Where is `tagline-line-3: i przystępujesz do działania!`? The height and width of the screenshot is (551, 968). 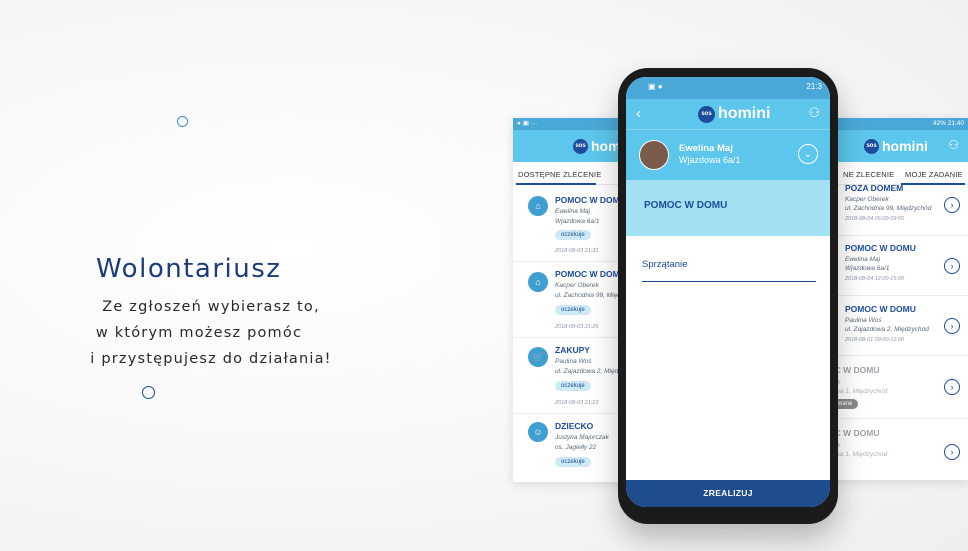 tagline-line-3: i przystępujesz do działania! is located at coordinates (211, 359).